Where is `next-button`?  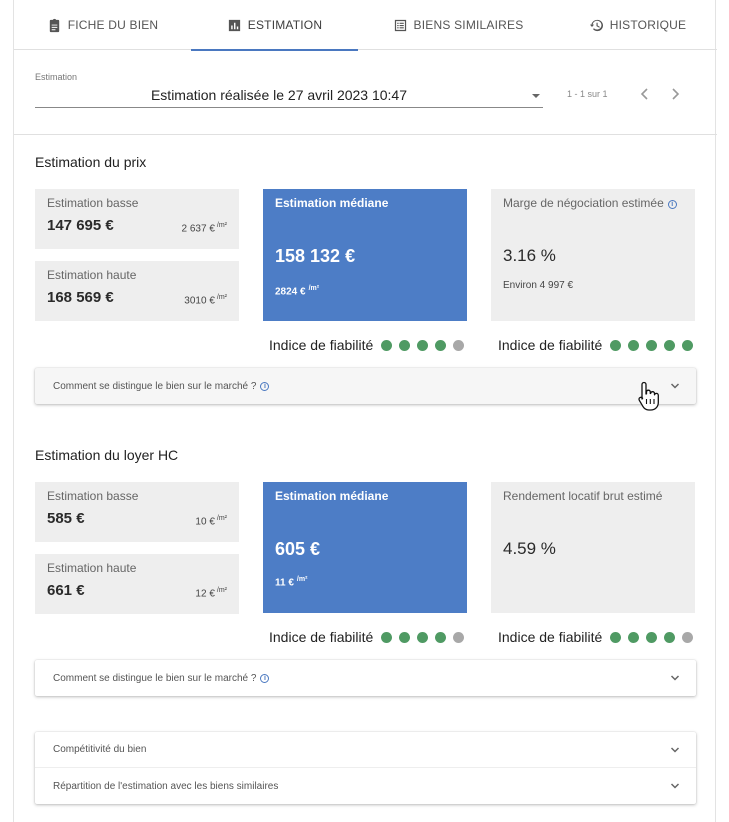
next-button is located at coordinates (675, 94).